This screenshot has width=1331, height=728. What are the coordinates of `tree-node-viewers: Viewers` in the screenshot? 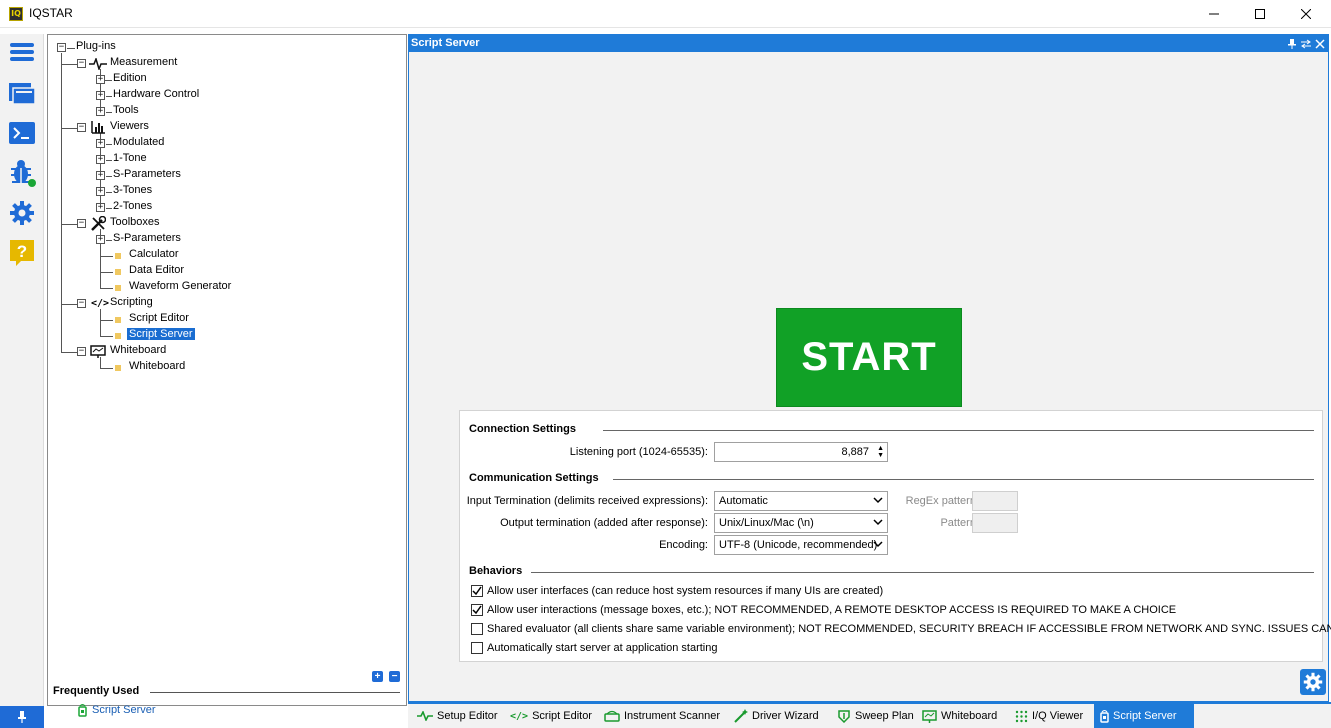 It's located at (129, 126).